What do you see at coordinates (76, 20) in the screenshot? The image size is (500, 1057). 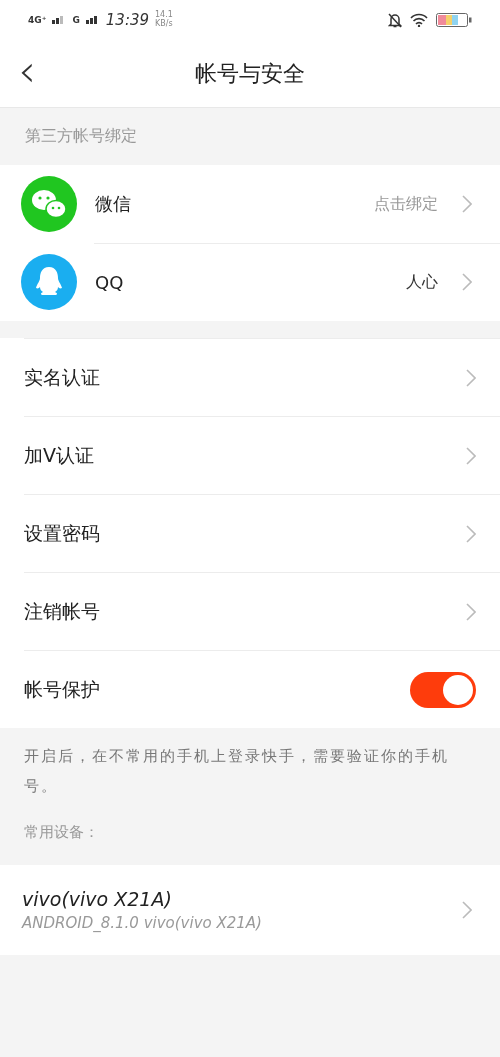 I see `network-label: G` at bounding box center [76, 20].